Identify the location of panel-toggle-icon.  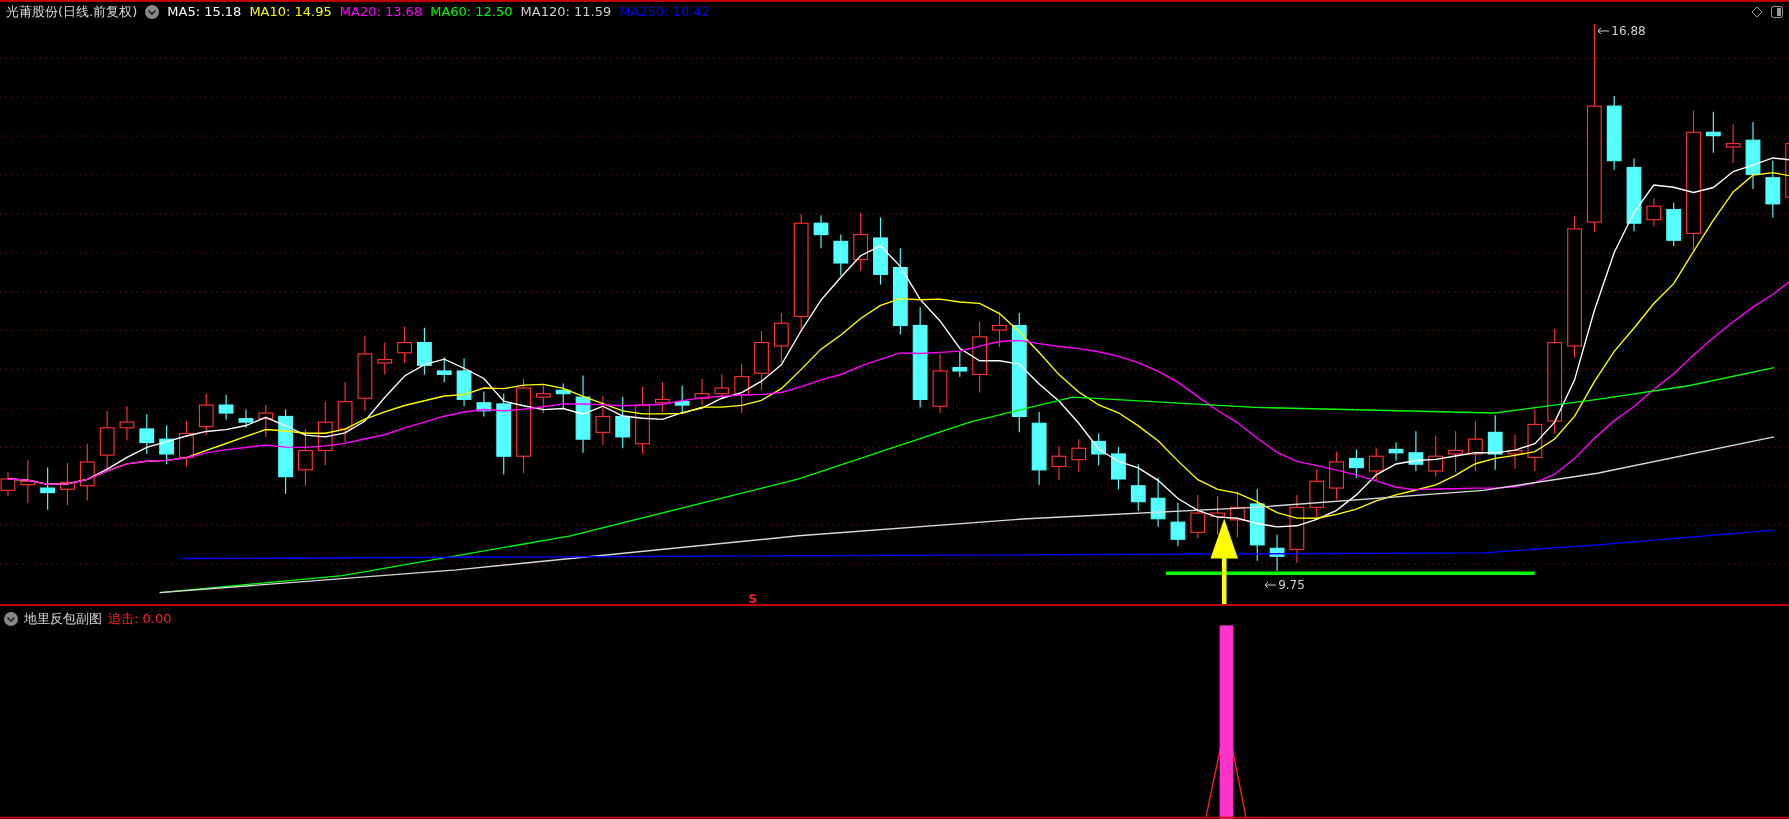
(1777, 11).